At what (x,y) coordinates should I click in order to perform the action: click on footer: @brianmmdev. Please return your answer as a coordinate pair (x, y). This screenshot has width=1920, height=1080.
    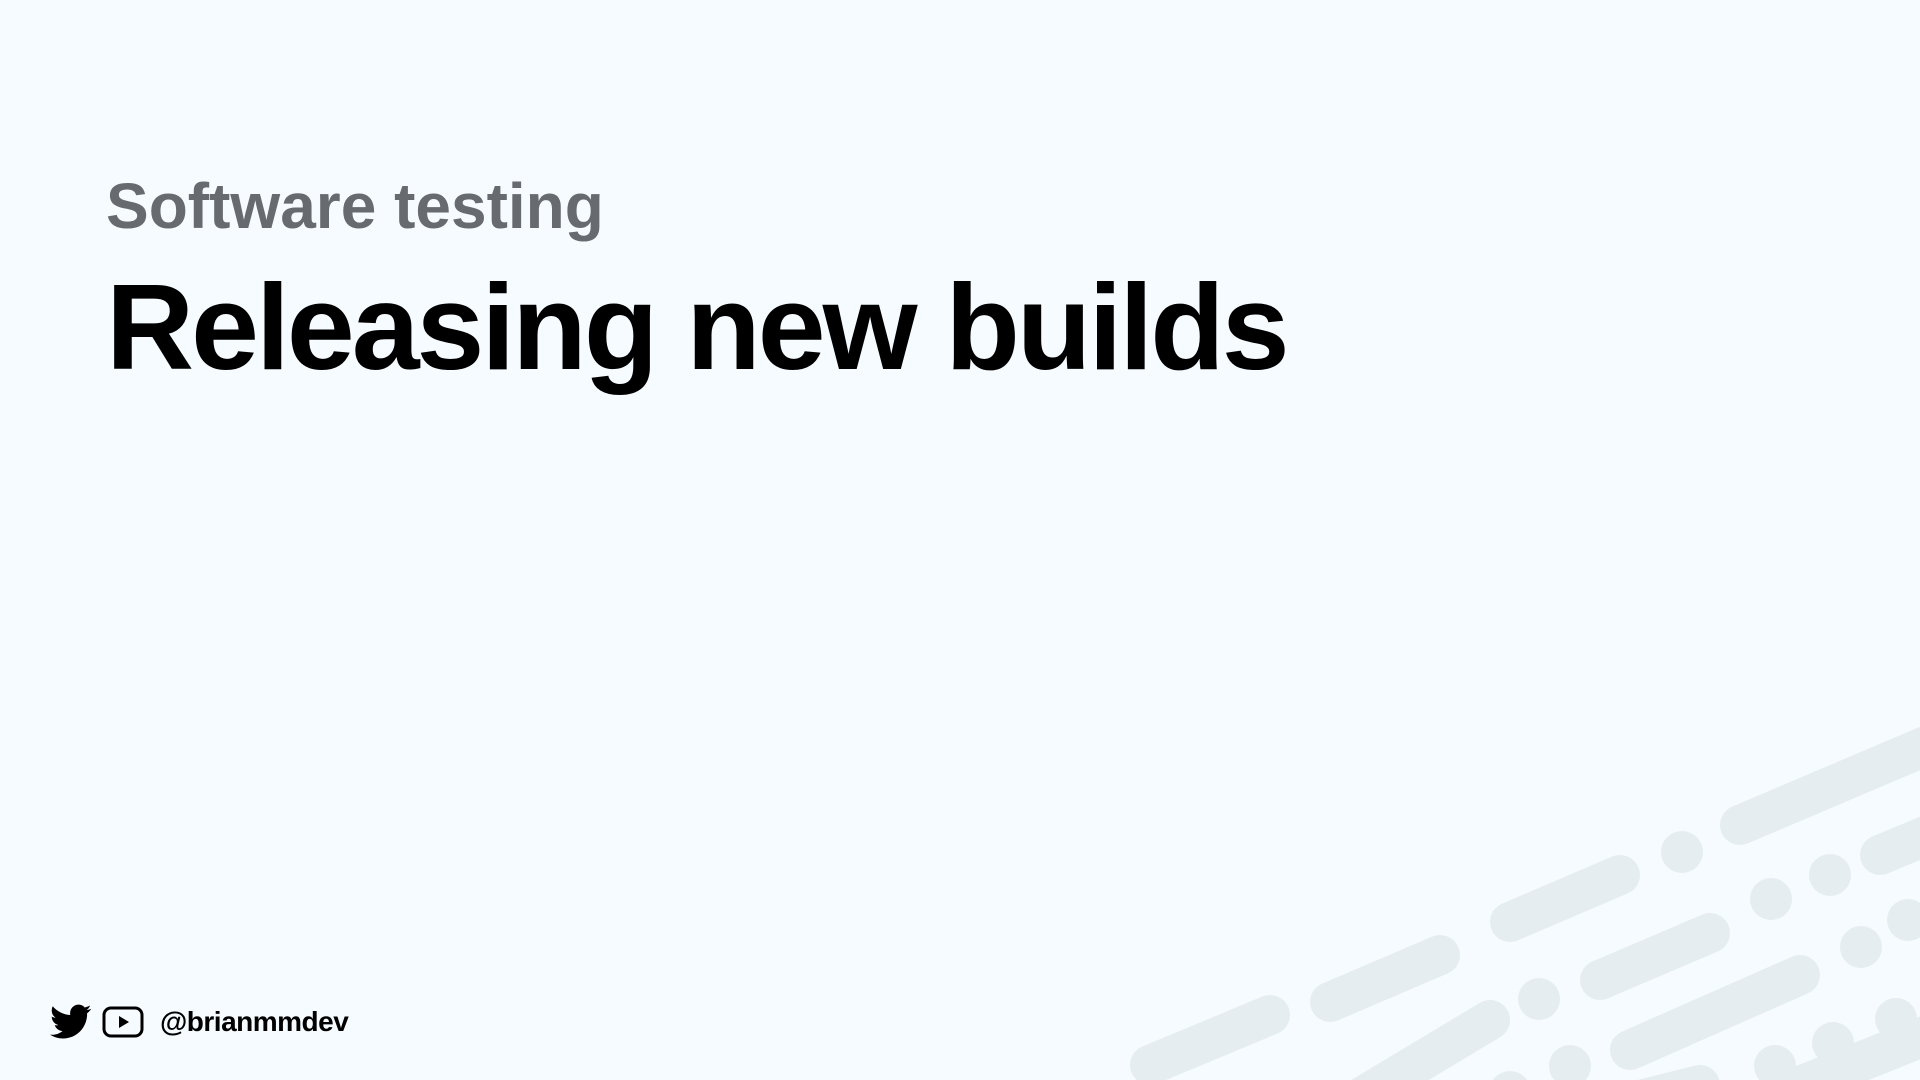
    Looking at the image, I should click on (199, 1022).